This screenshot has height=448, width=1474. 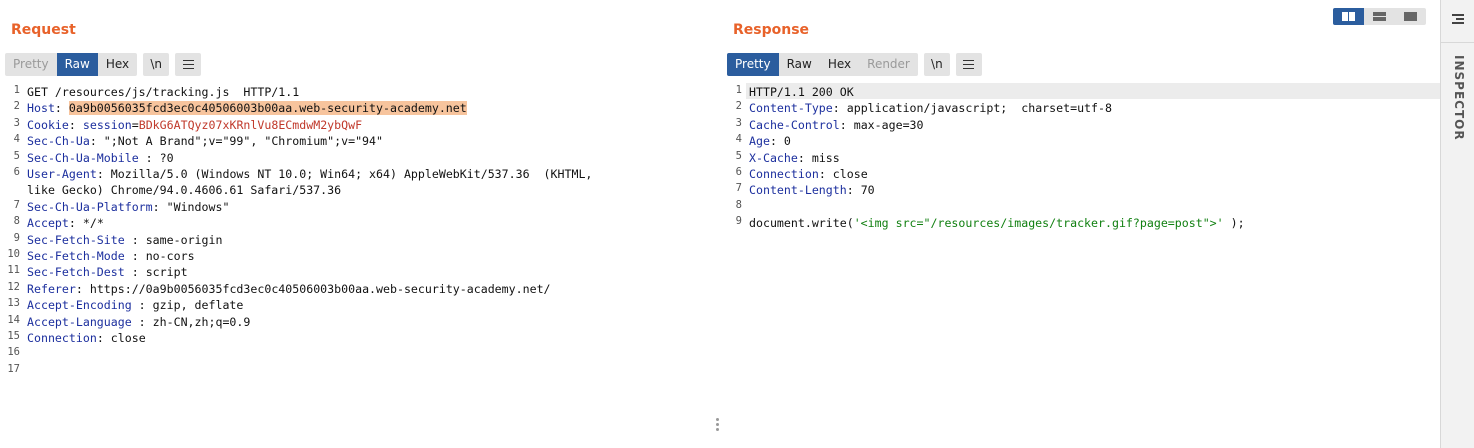 What do you see at coordinates (184, 239) in the screenshot?
I see `header-value: same-origin` at bounding box center [184, 239].